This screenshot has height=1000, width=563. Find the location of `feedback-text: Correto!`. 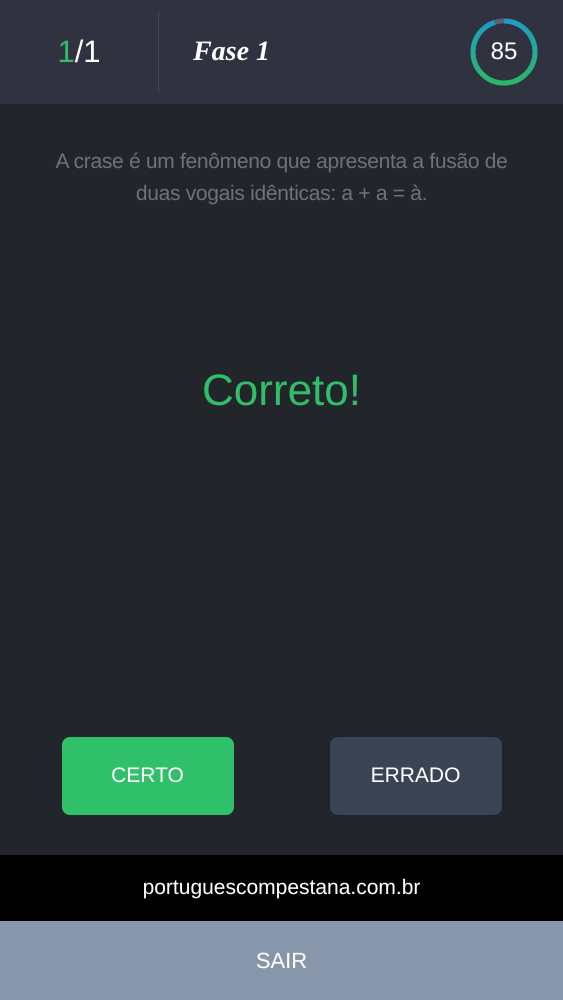

feedback-text: Correto! is located at coordinates (281, 391).